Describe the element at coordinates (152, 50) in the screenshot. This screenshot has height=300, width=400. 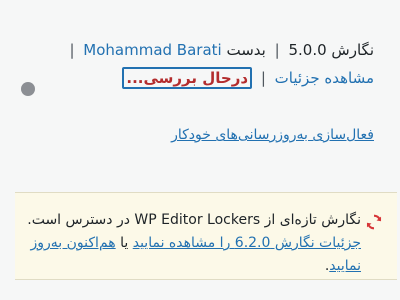
I see `author-link: Mohammad Barati` at that location.